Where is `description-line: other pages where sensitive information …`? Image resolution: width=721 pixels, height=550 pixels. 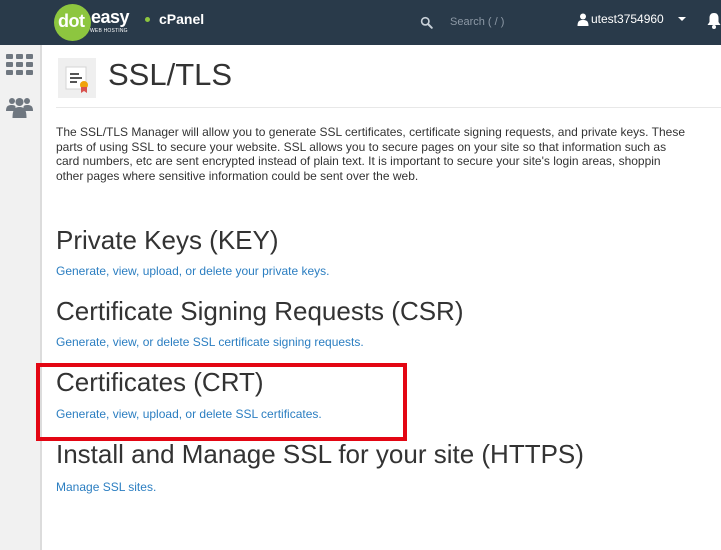
description-line: other pages where sensitive information … is located at coordinates (237, 175).